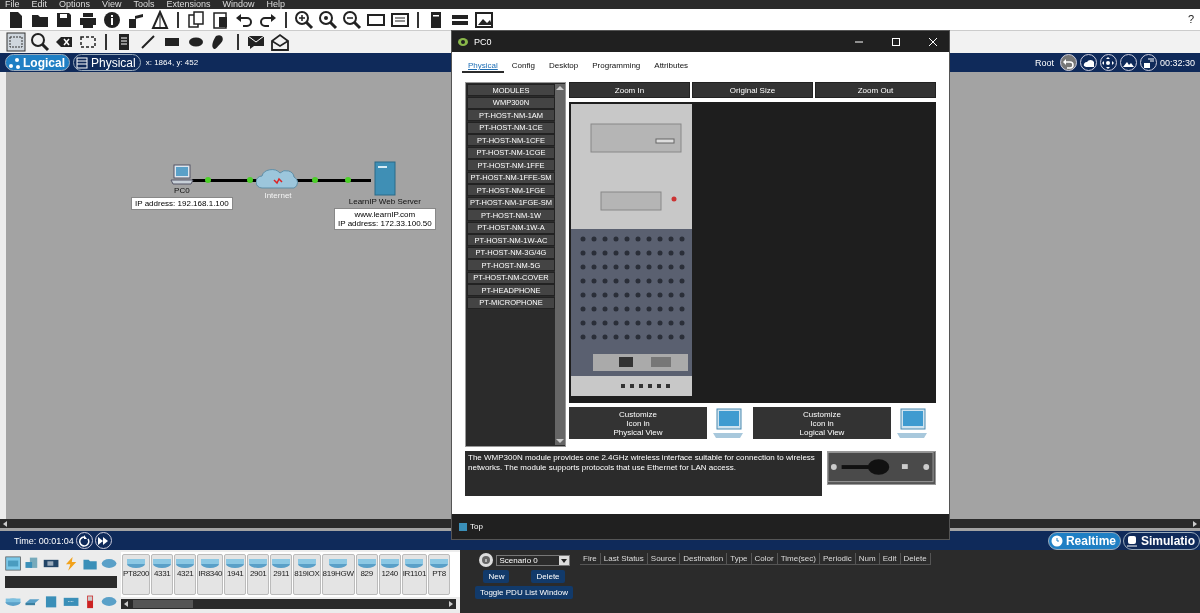 This screenshot has height=613, width=1200. Describe the element at coordinates (181, 174) in the screenshot. I see `pc-icon` at that location.